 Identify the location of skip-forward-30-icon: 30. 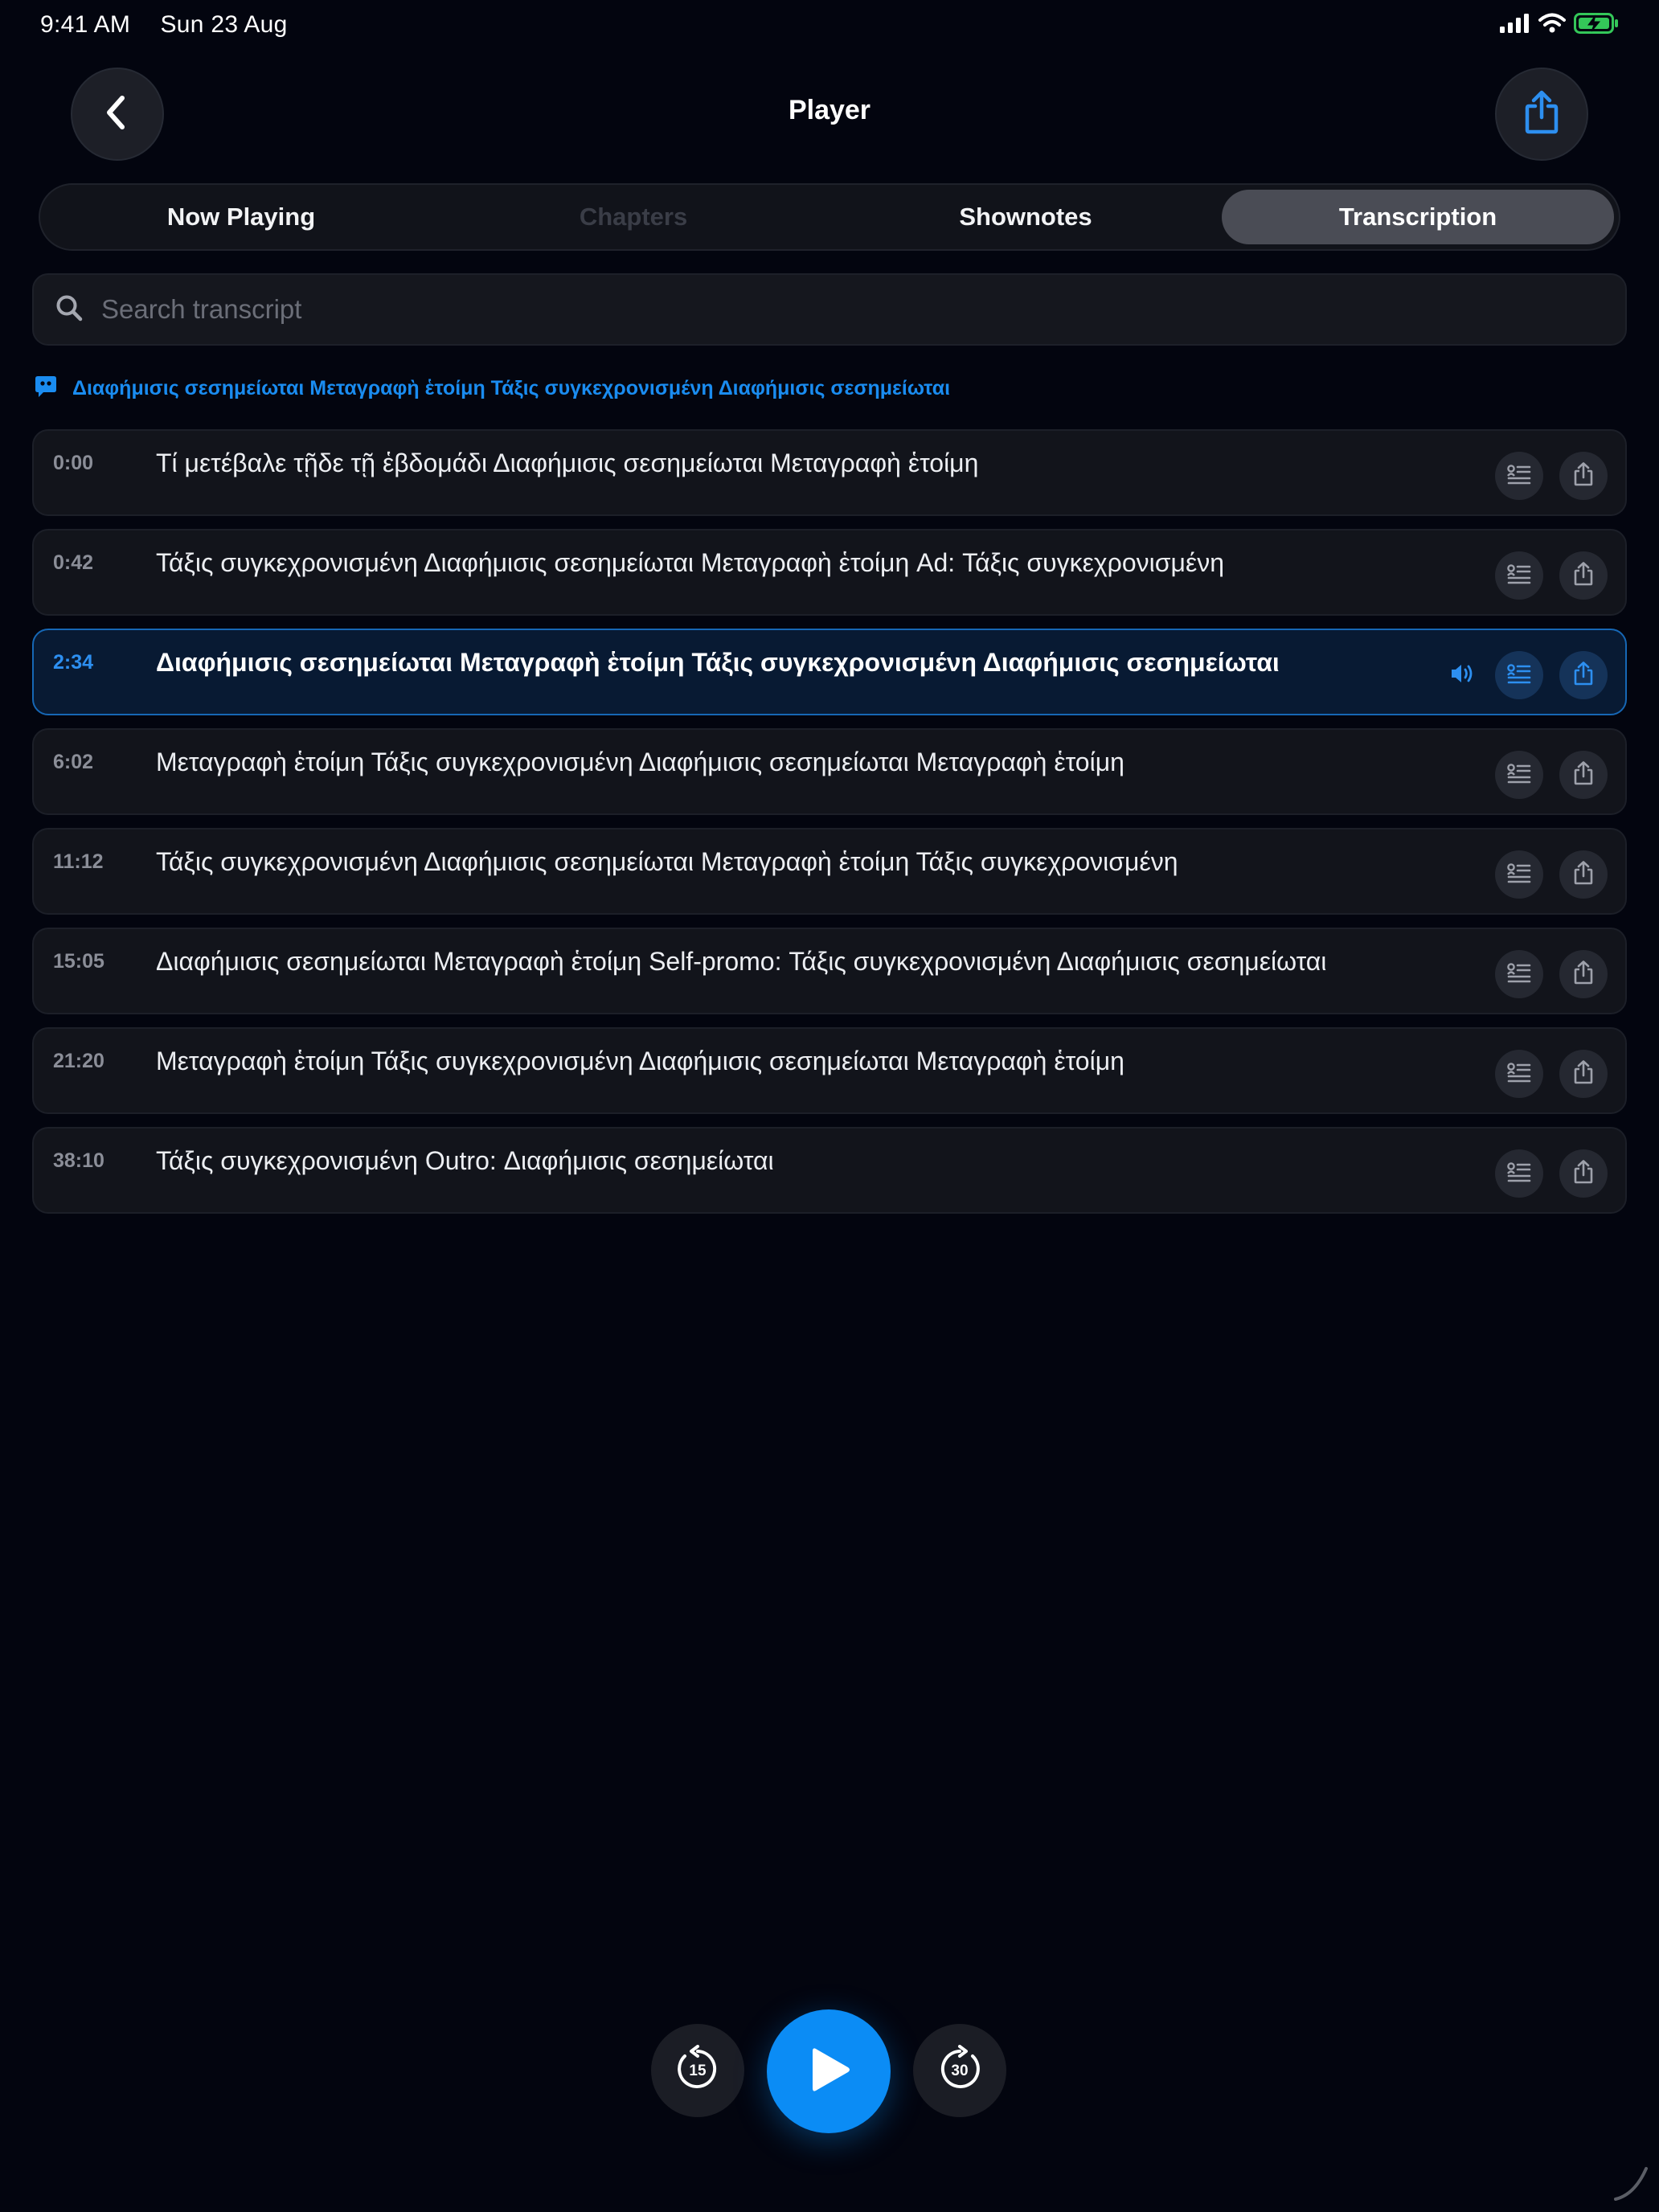
(960, 2070).